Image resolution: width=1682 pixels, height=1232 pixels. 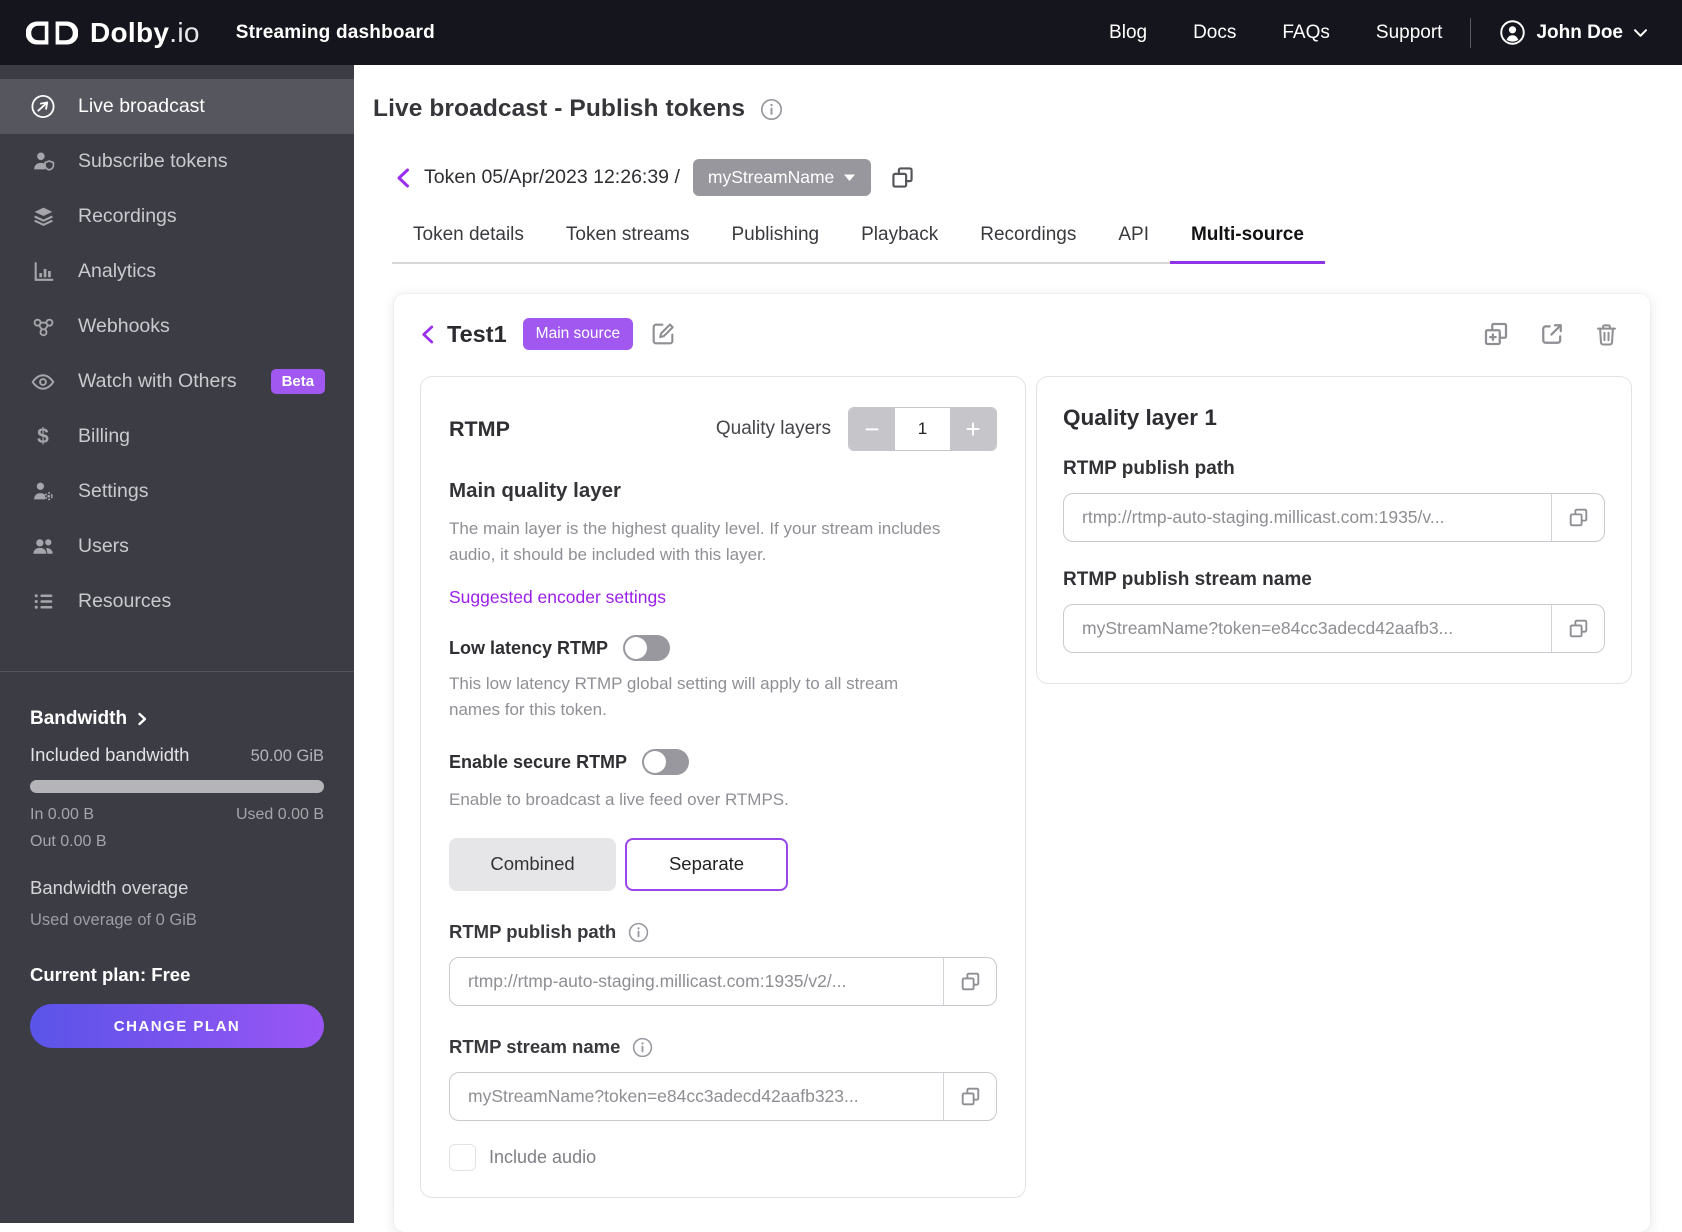 What do you see at coordinates (109, 887) in the screenshot?
I see `bandwidth-overage-title: Bandwidth overage` at bounding box center [109, 887].